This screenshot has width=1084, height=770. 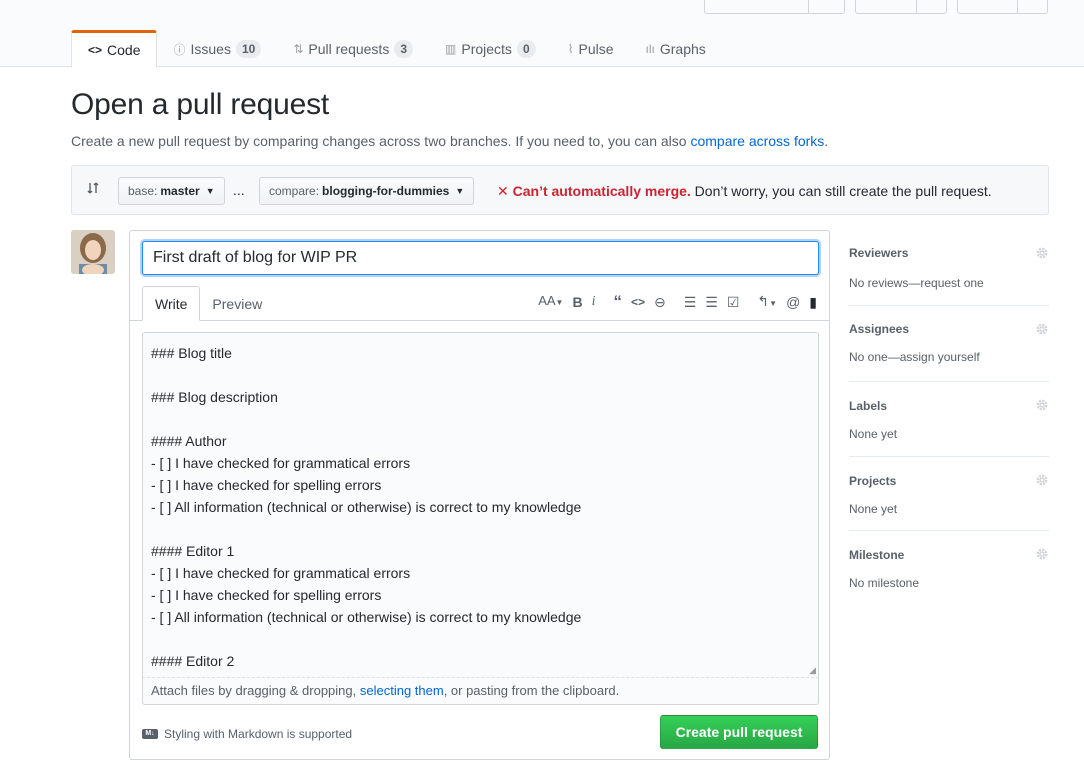 I want to click on markdown-toolbar: AA▼ B i “ <> ⊖ ☰ ☰ ☑ ↰▼ @ ▮, so click(x=677, y=302).